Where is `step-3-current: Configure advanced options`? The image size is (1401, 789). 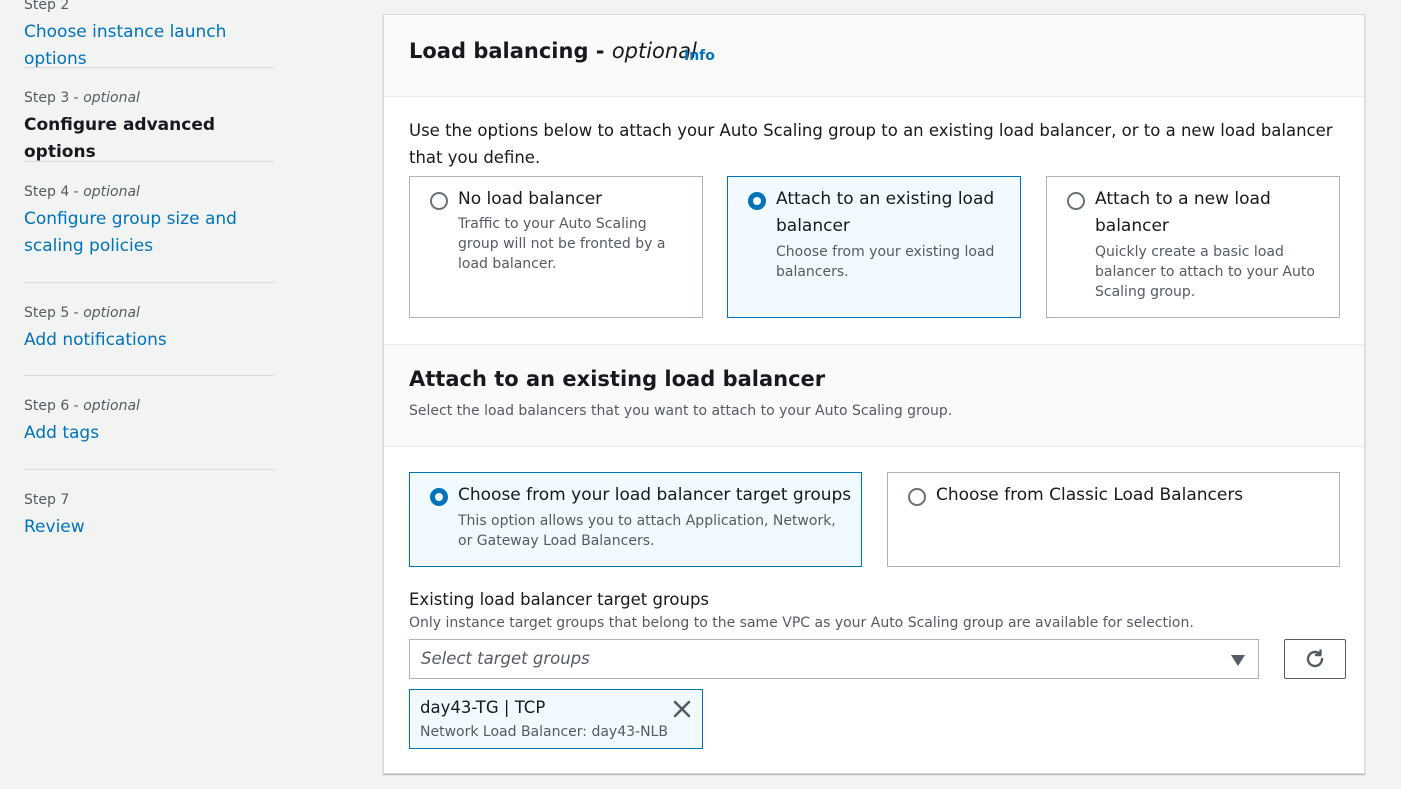
step-3-current: Configure advanced options is located at coordinates (120, 138).